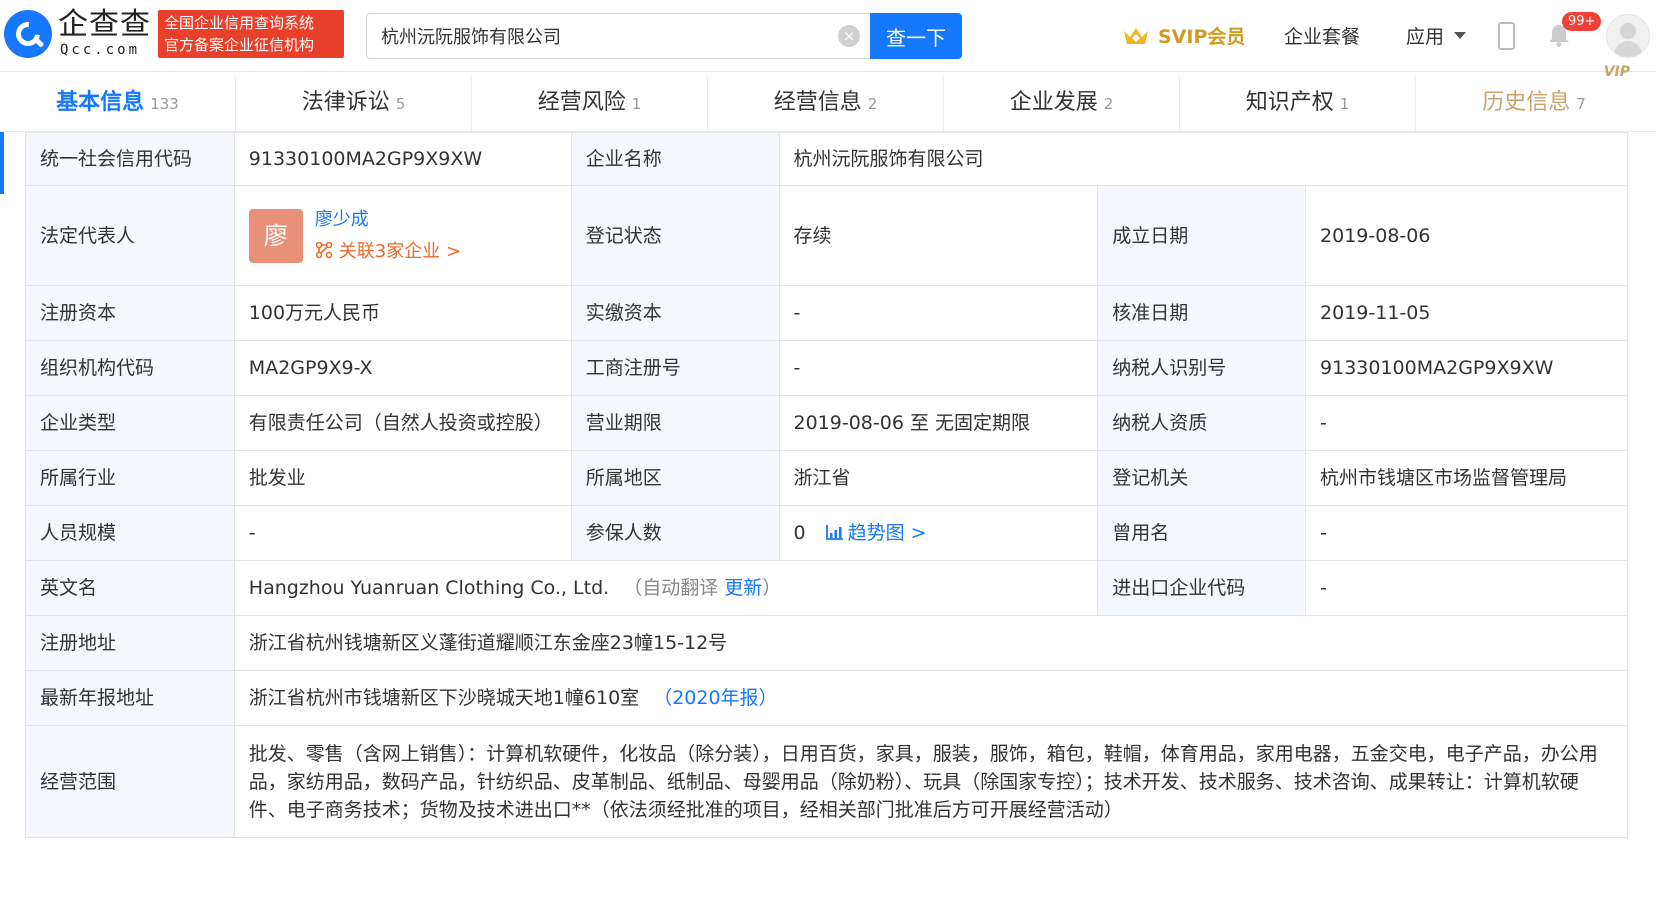 The height and width of the screenshot is (900, 1656). What do you see at coordinates (130, 643) in the screenshot?
I see `label-reg-address: 注册地址` at bounding box center [130, 643].